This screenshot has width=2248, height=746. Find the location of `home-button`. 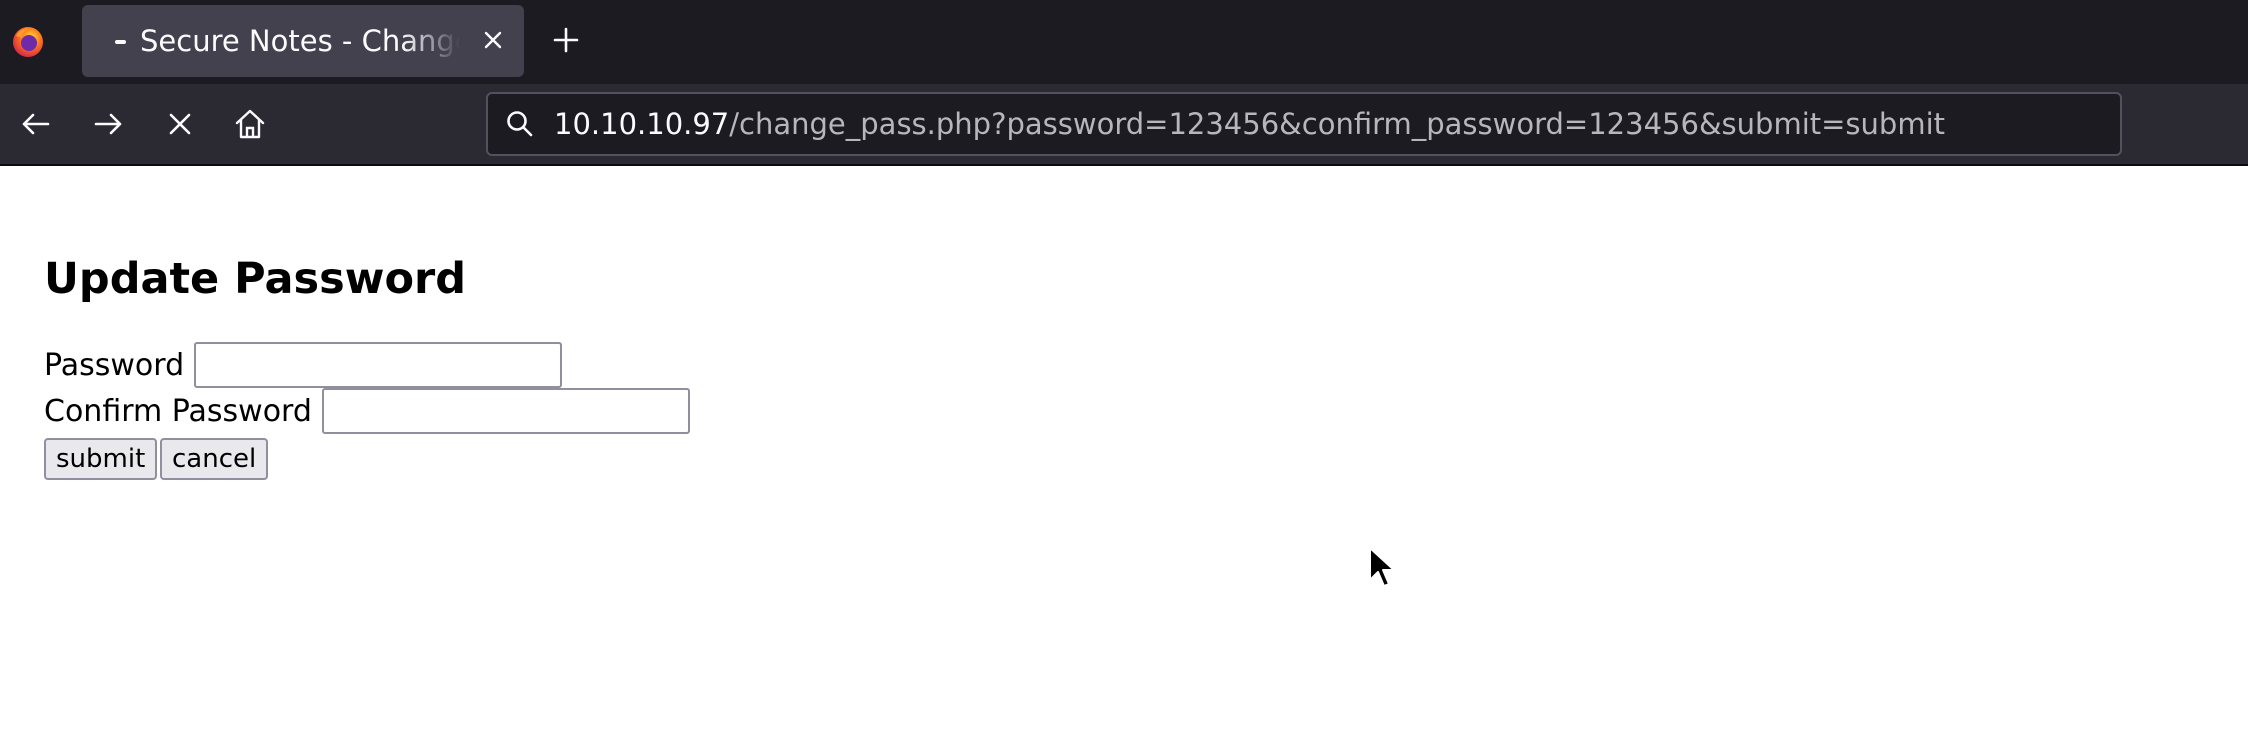

home-button is located at coordinates (250, 124).